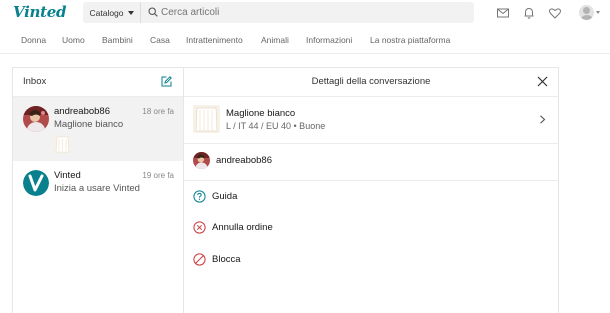  I want to click on nav-item-intrattenimento: Intrattenimento, so click(214, 40).